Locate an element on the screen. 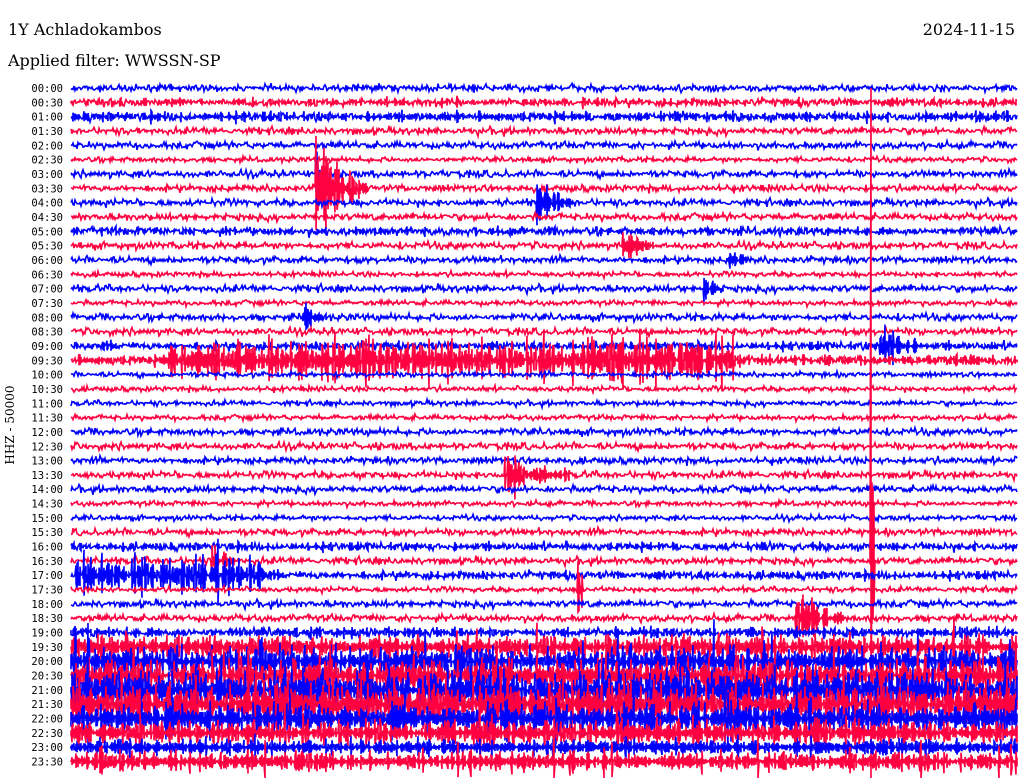  row-time-label: 14:30 is located at coordinates (47, 505).